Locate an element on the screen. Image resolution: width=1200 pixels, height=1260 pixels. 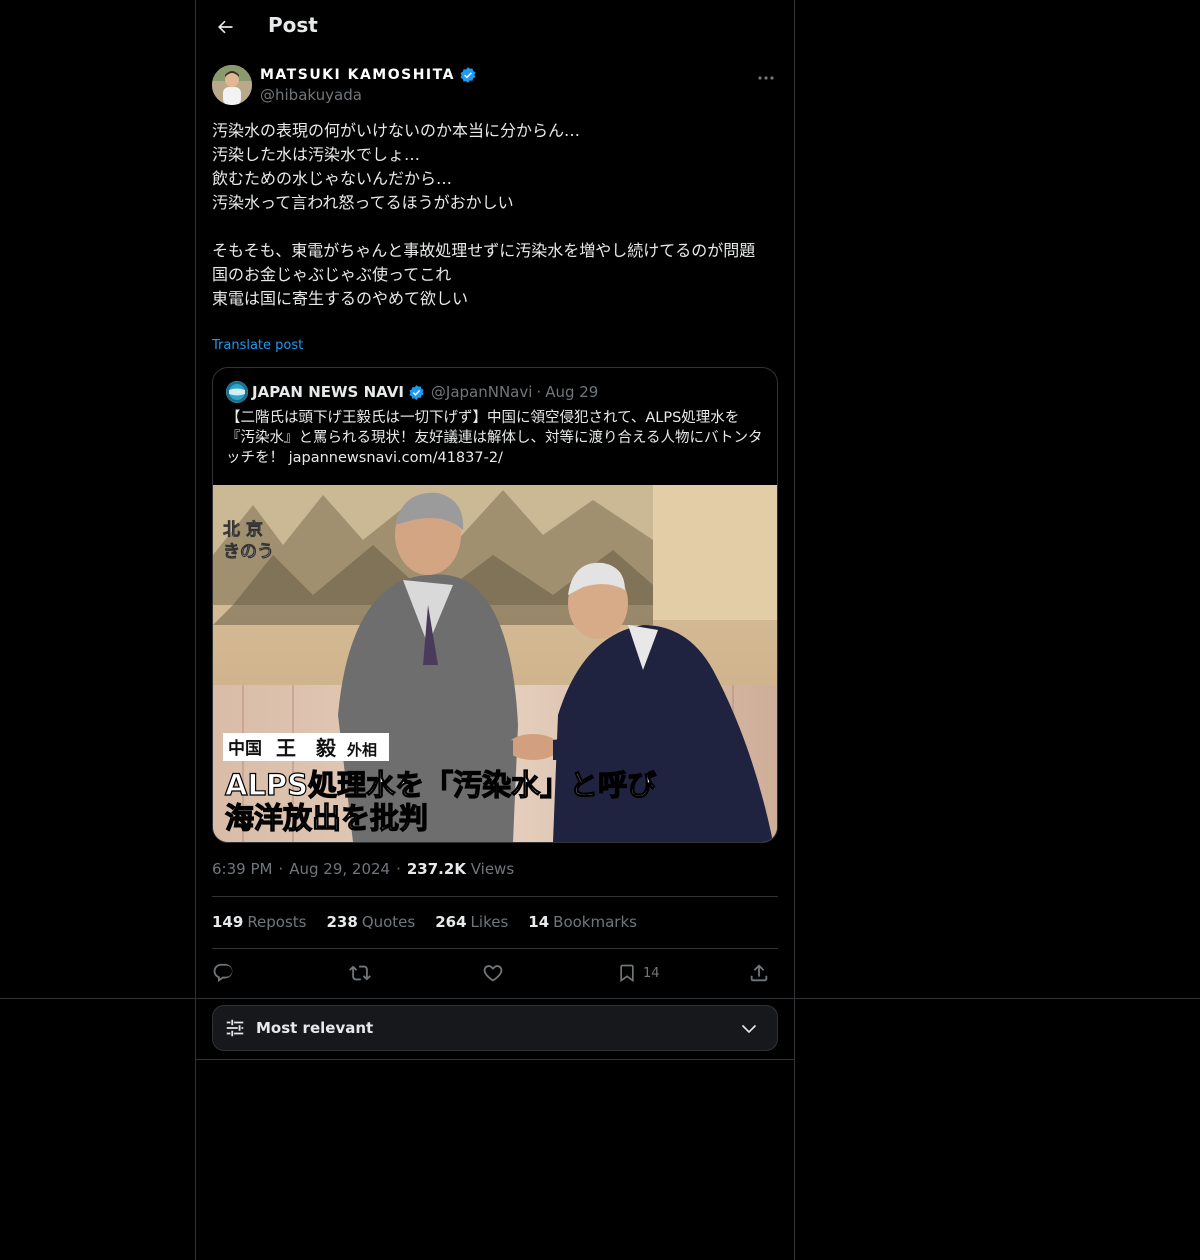
sliders-icon is located at coordinates (235, 1028).